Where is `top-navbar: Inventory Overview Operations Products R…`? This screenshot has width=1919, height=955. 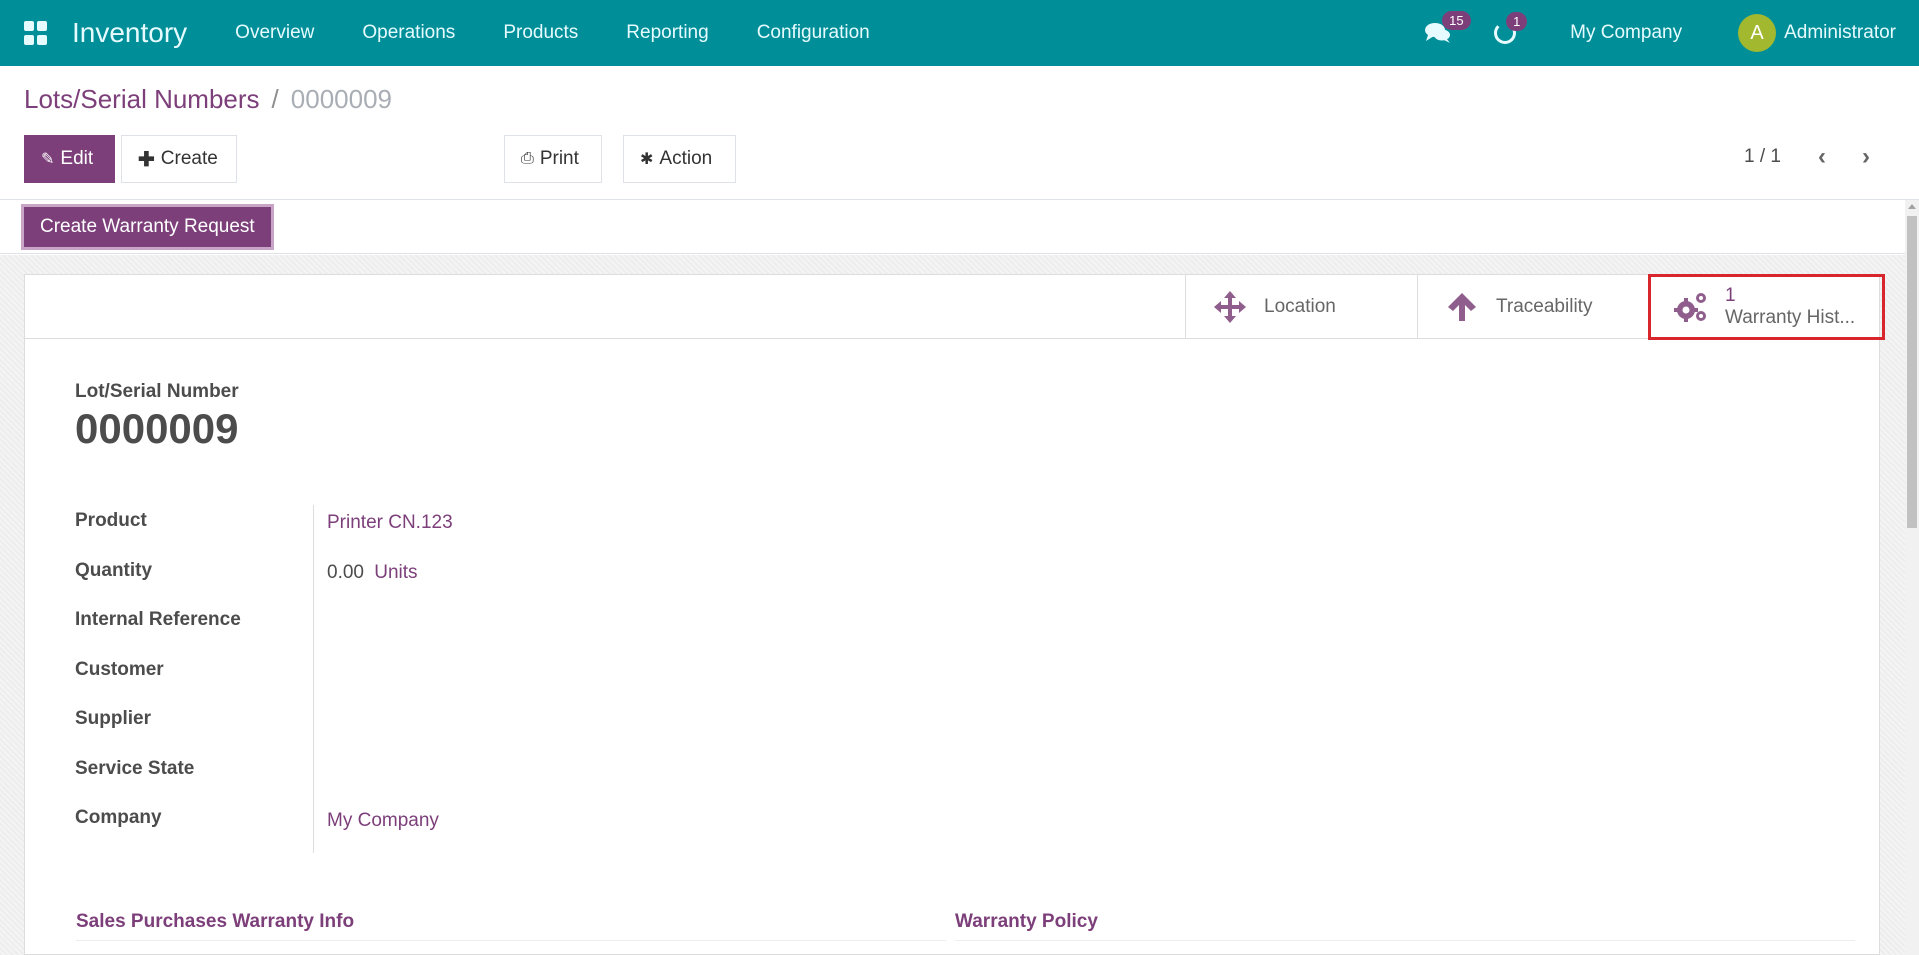
top-navbar: Inventory Overview Operations Products R… is located at coordinates (959, 33).